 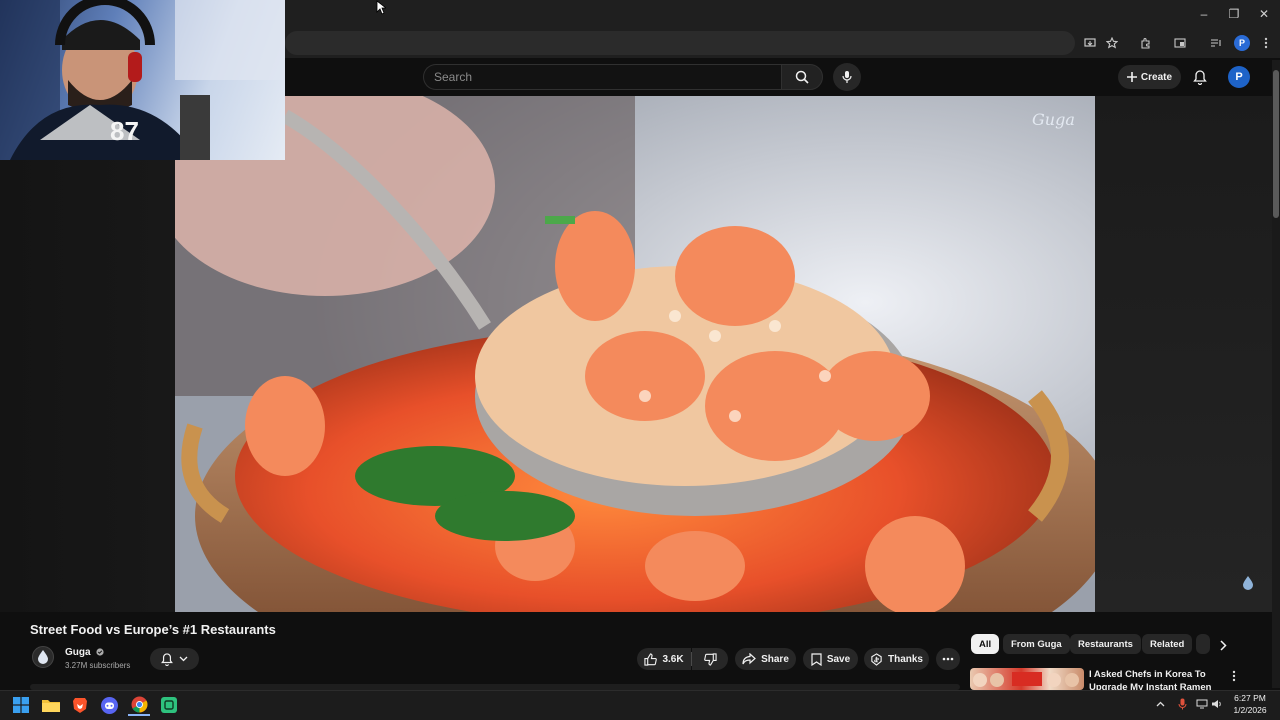 I want to click on verified-badge-icon, so click(x=100, y=652).